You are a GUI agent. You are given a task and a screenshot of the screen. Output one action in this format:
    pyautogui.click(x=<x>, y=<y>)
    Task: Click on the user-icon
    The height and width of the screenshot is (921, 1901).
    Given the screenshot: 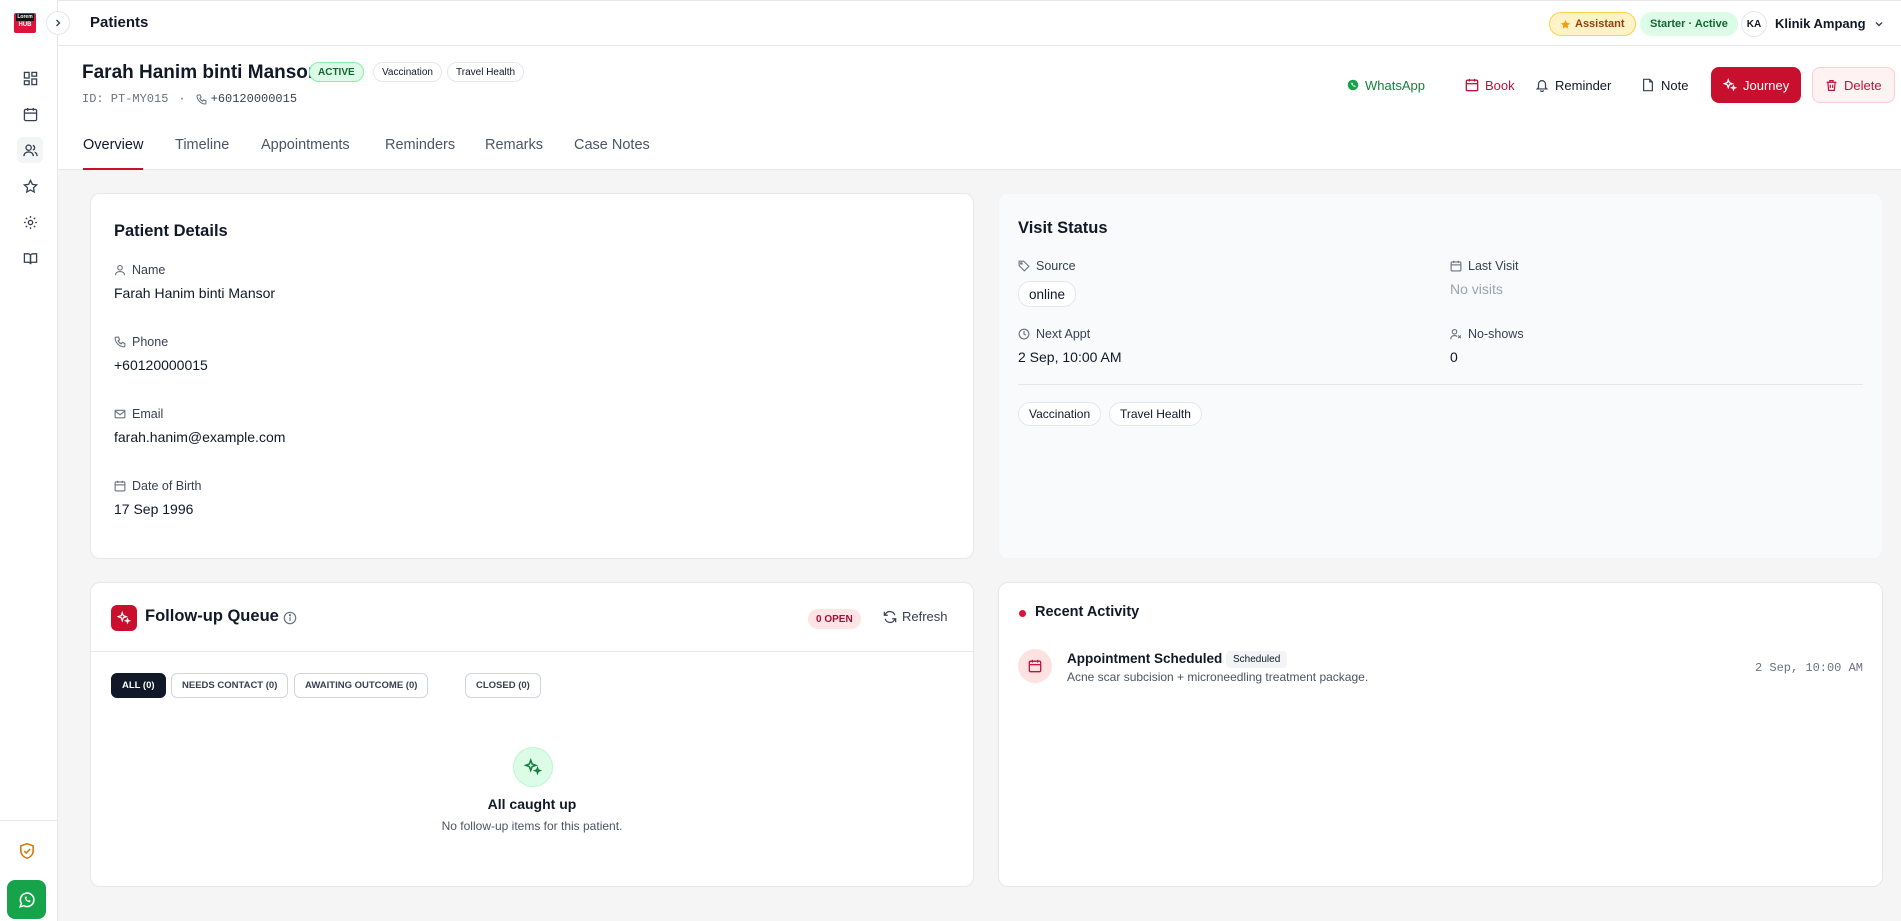 What is the action you would take?
    pyautogui.click(x=120, y=270)
    